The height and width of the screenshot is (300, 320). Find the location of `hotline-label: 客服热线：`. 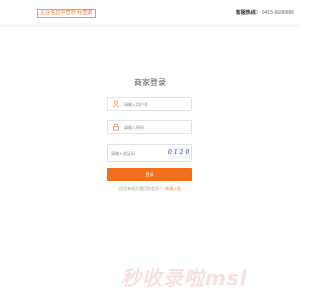

hotline-label: 客服热线： is located at coordinates (248, 13).